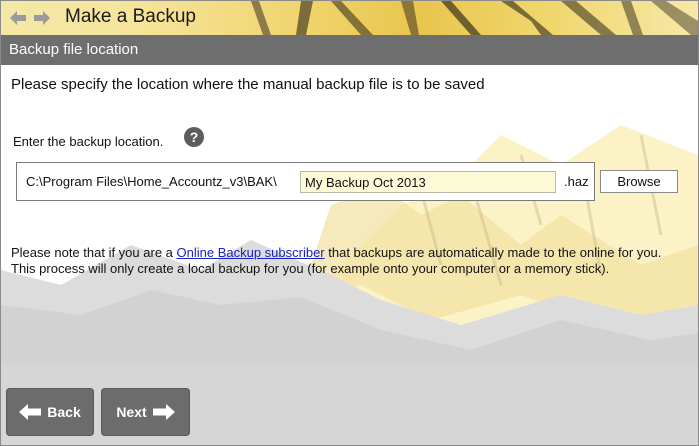 The image size is (699, 446). What do you see at coordinates (349, 50) in the screenshot?
I see `section-header: Backup file location` at bounding box center [349, 50].